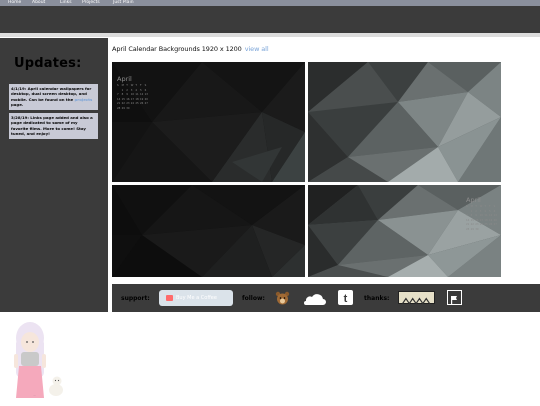 The image size is (540, 406). Describe the element at coordinates (253, 298) in the screenshot. I see `follow-label: follow:` at that location.